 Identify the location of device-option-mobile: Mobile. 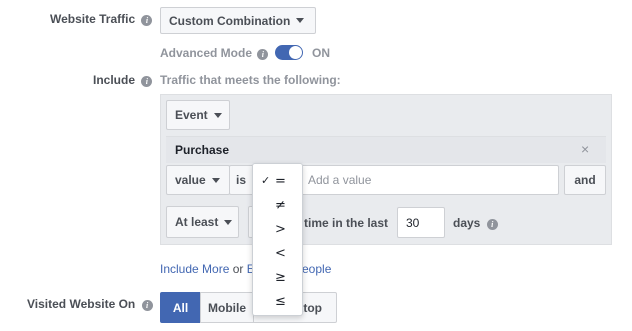
(227, 307).